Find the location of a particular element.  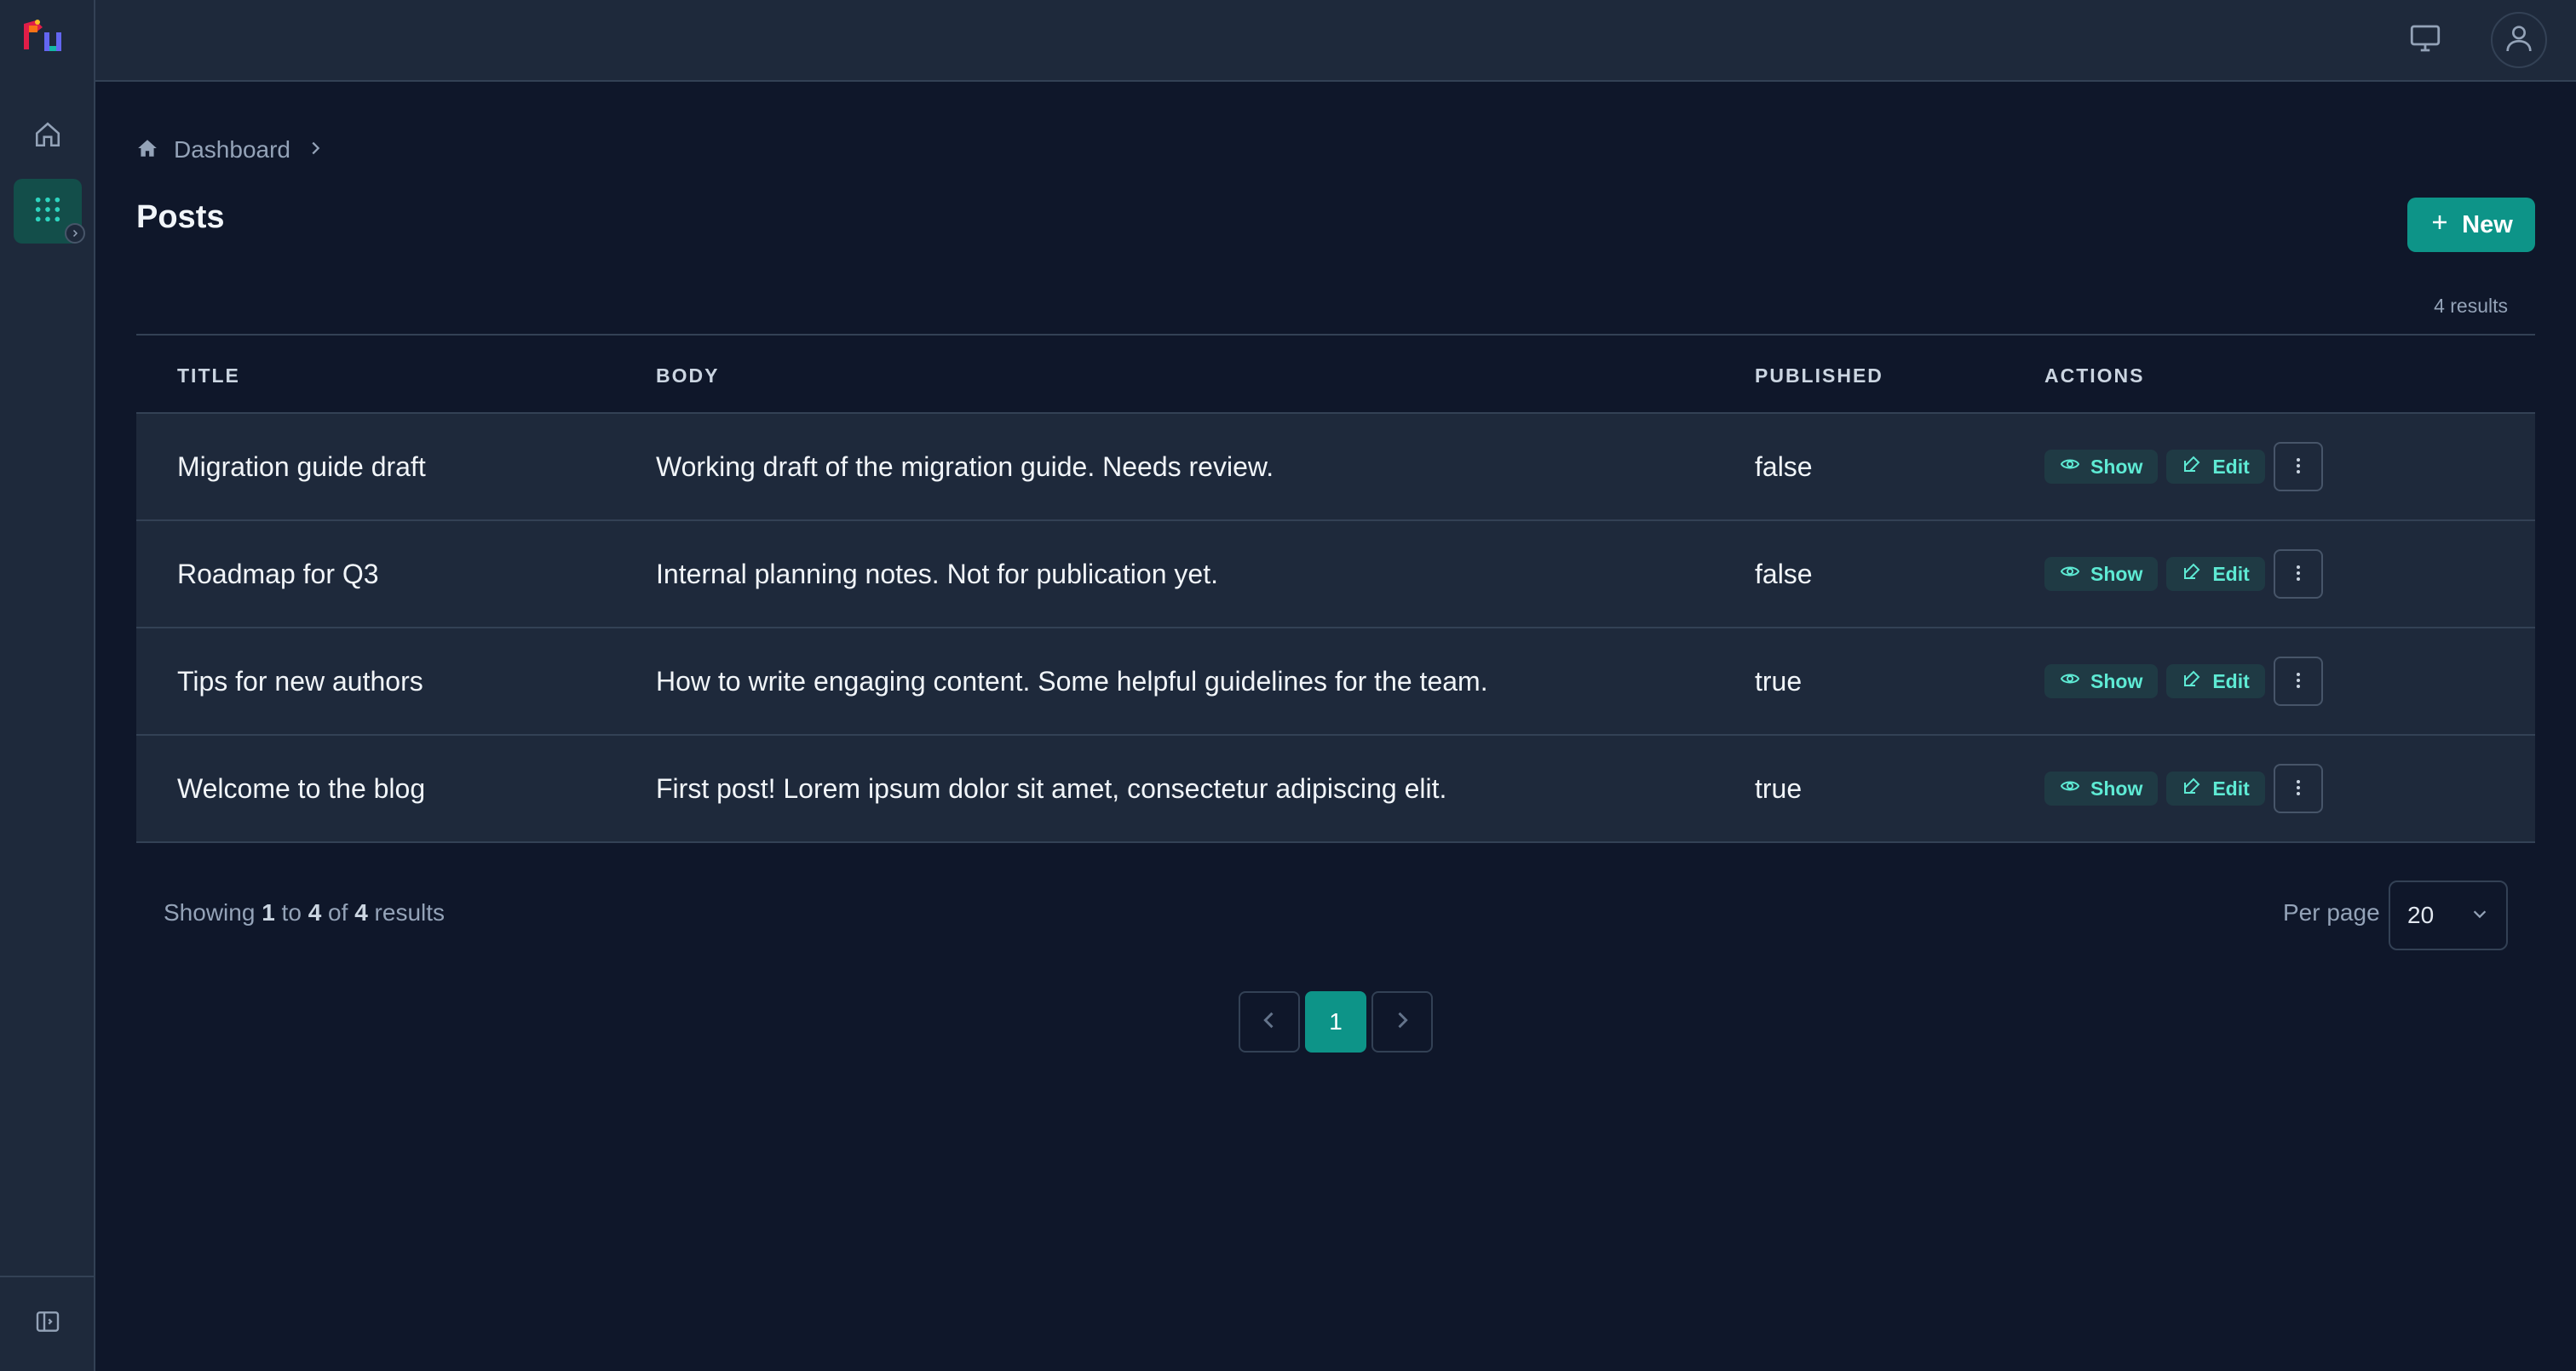

cell-title: Migration guide draft is located at coordinates (302, 466).